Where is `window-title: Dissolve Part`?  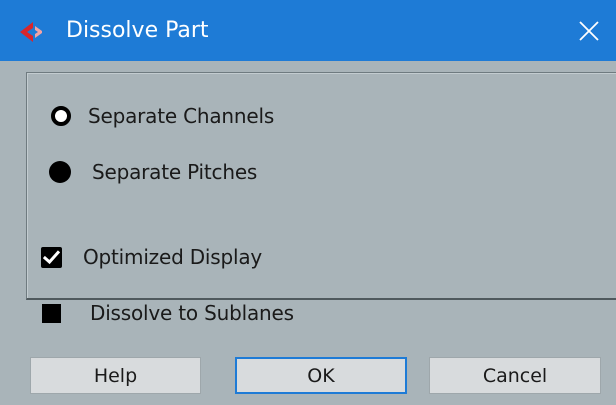
window-title: Dissolve Part is located at coordinates (137, 30).